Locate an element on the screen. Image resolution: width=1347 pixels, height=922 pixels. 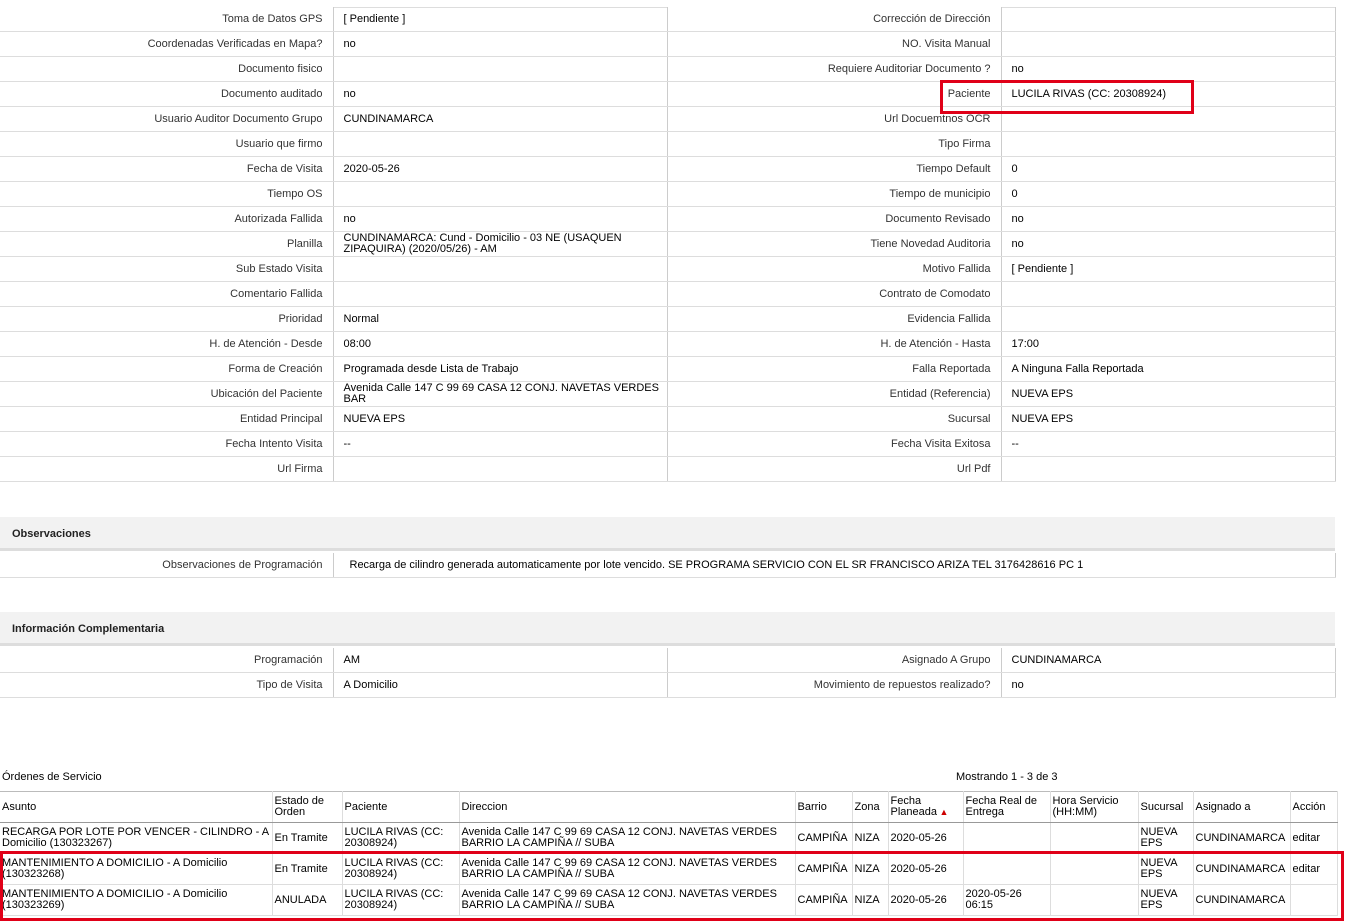
detail-label: Tiempo de municipio is located at coordinates (834, 194).